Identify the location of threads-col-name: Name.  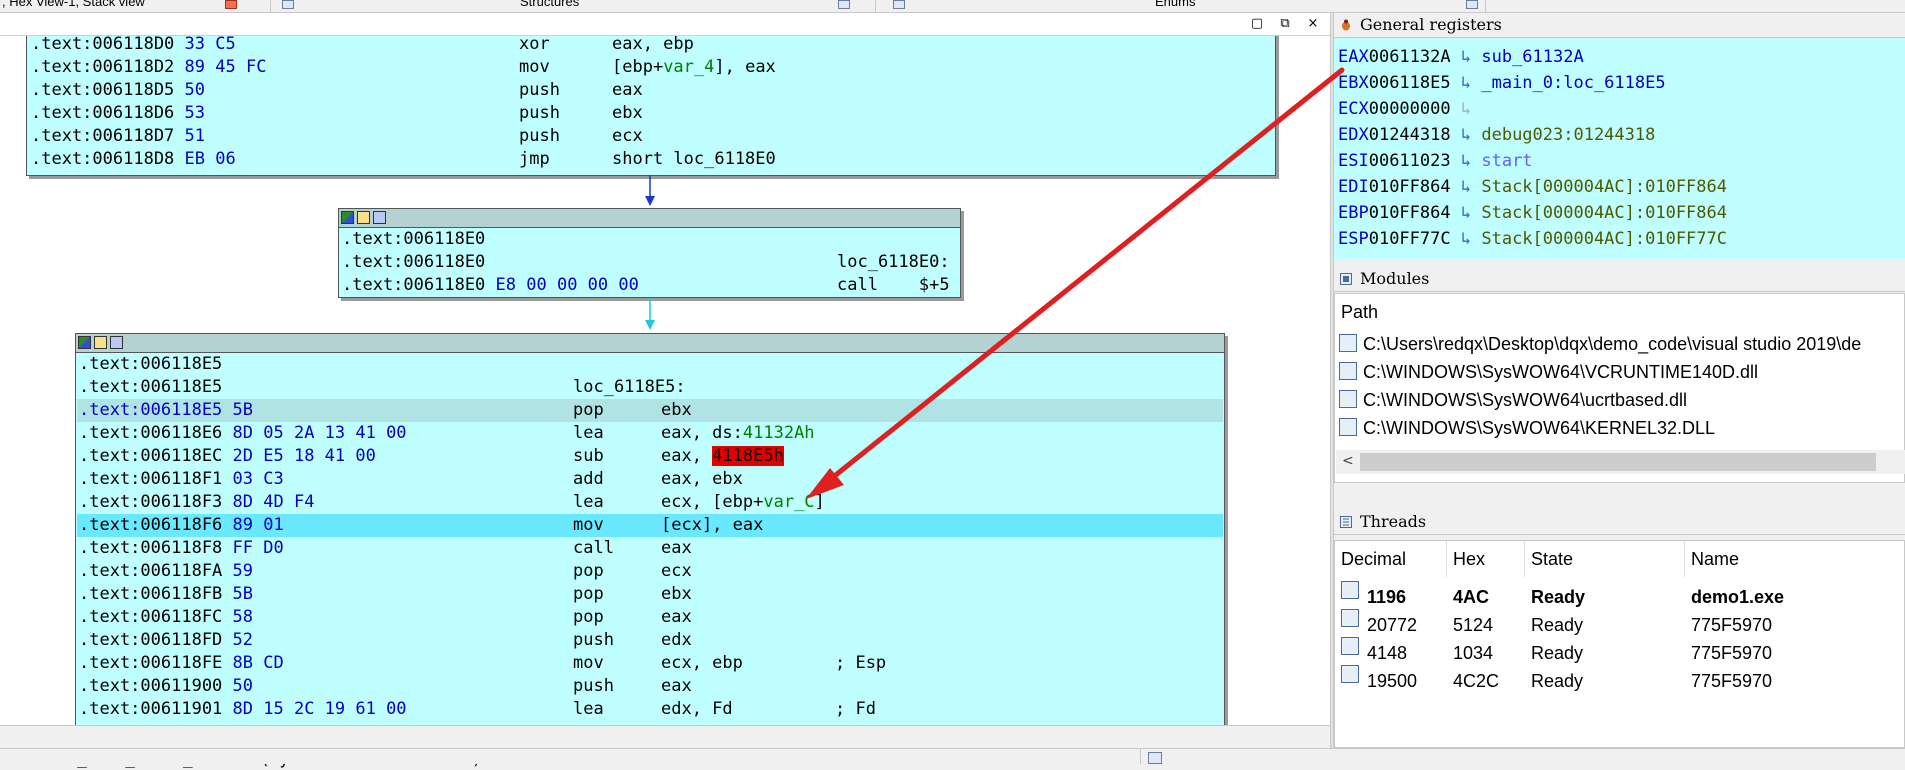
(1794, 559).